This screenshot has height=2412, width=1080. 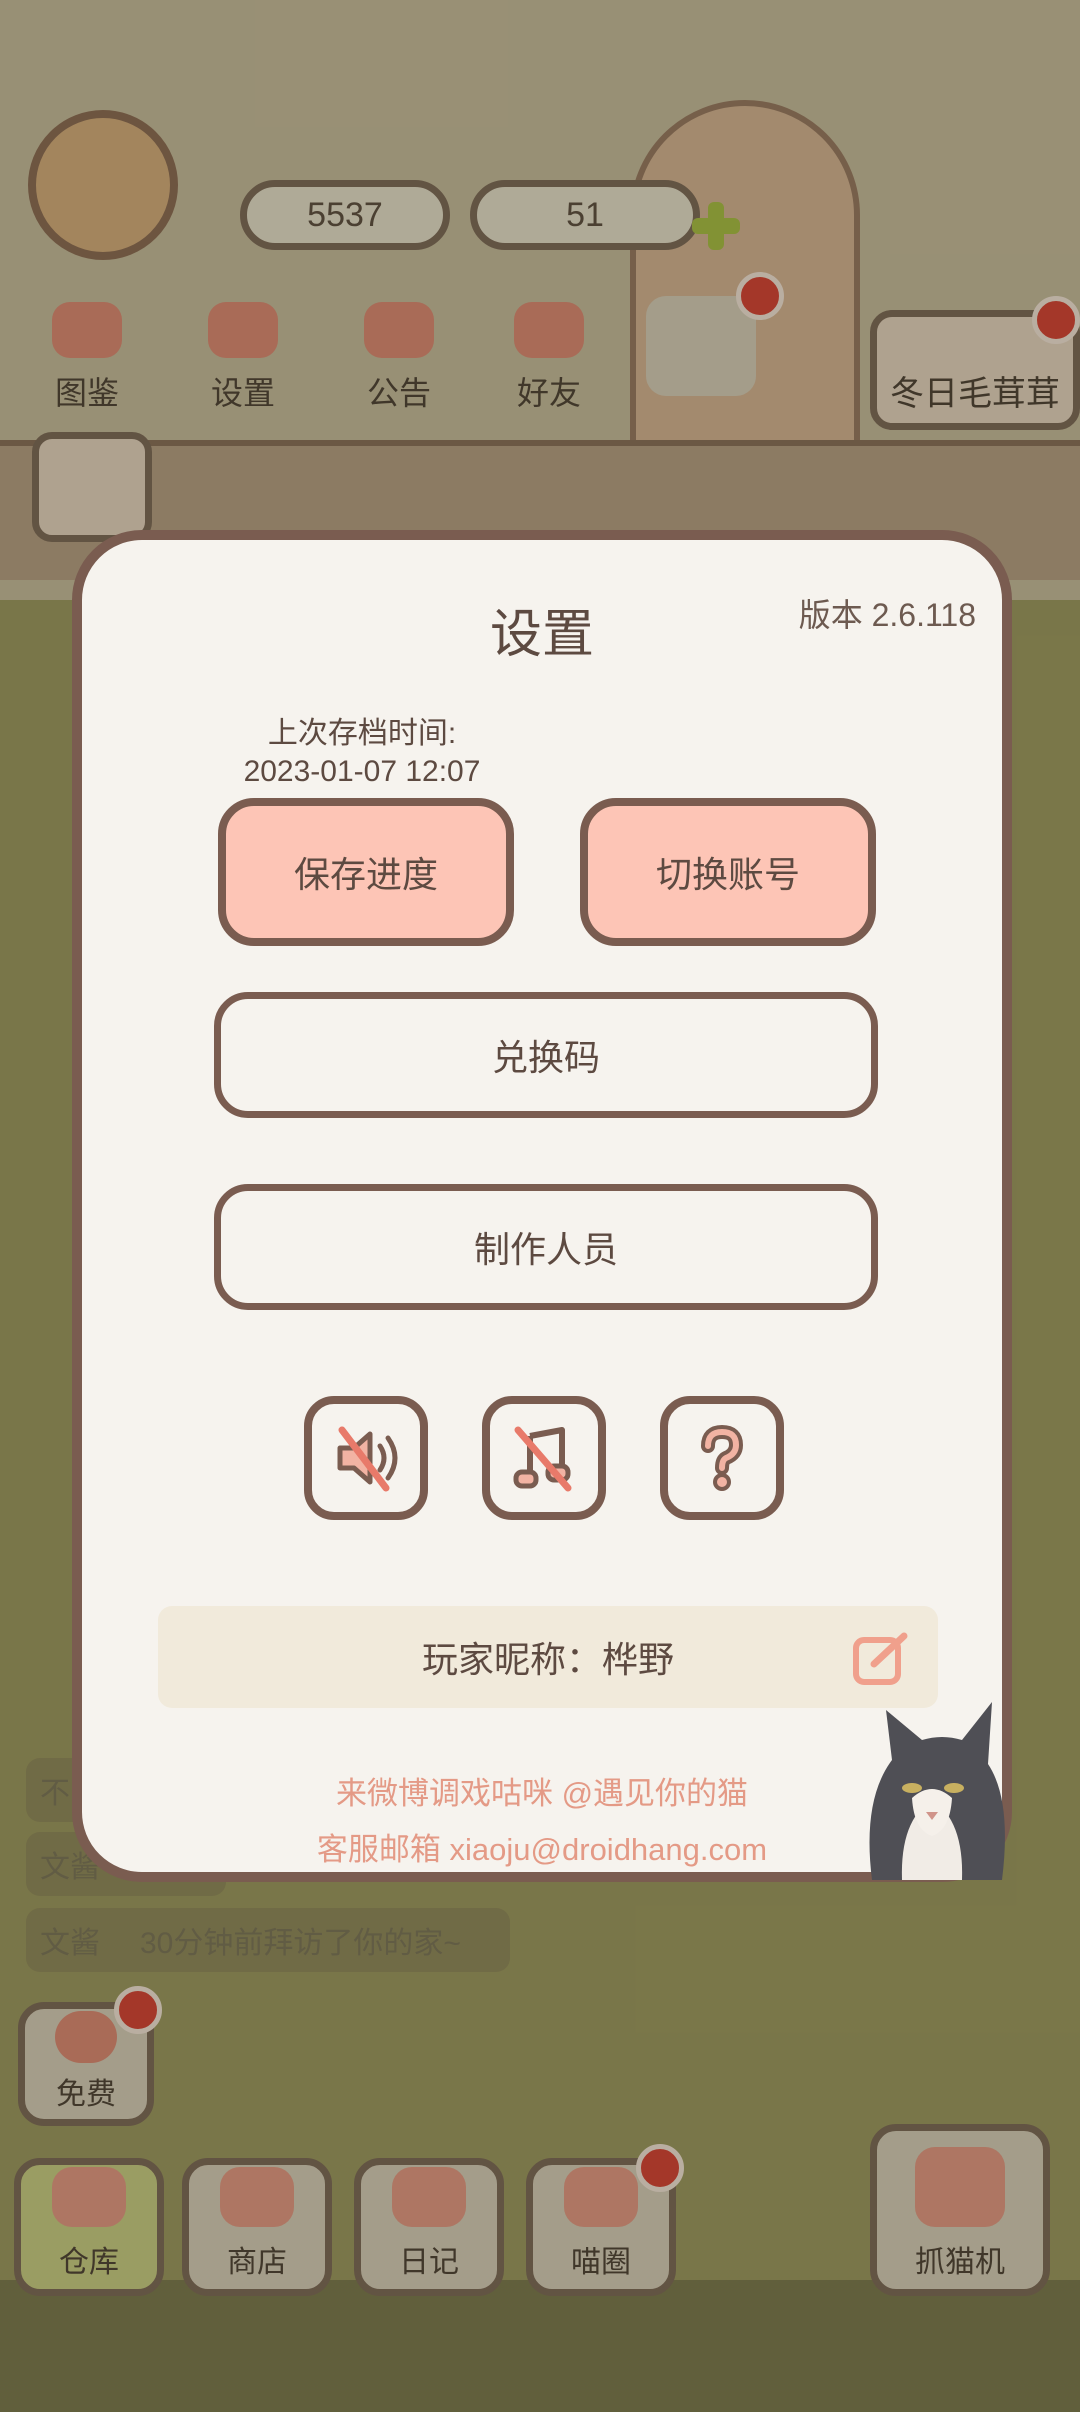 I want to click on redeem-code-button: 兑换码, so click(x=546, y=1055).